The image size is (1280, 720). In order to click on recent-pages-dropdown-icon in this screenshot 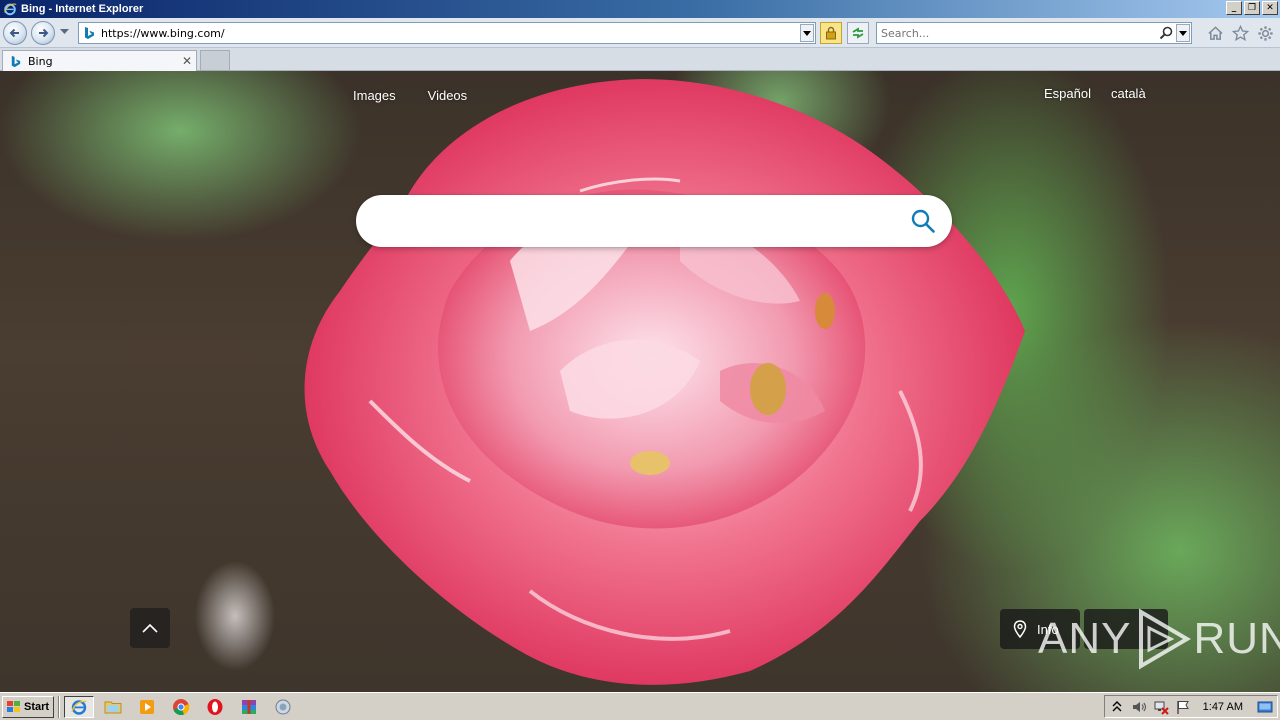, I will do `click(64, 32)`.